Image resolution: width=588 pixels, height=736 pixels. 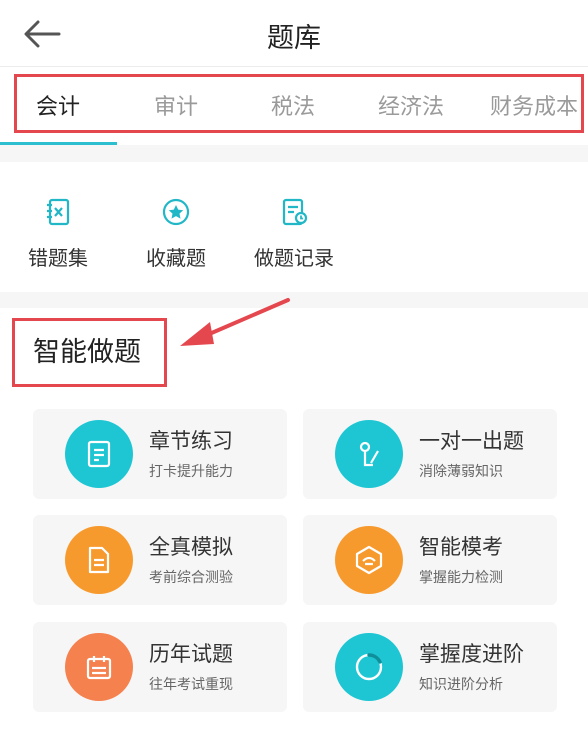 What do you see at coordinates (430, 560) in the screenshot?
I see `card-smart-exam: 智能模考 掌握能力检测` at bounding box center [430, 560].